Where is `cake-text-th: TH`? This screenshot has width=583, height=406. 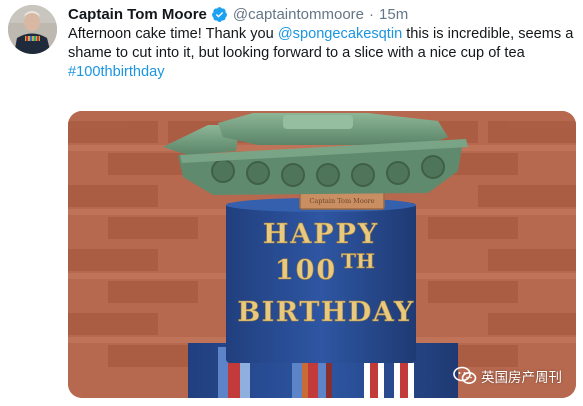 cake-text-th: TH is located at coordinates (358, 261).